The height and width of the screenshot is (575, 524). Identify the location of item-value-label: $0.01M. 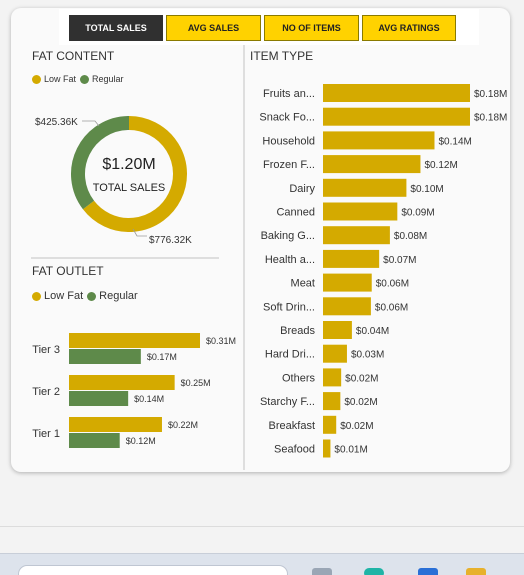
(350, 450).